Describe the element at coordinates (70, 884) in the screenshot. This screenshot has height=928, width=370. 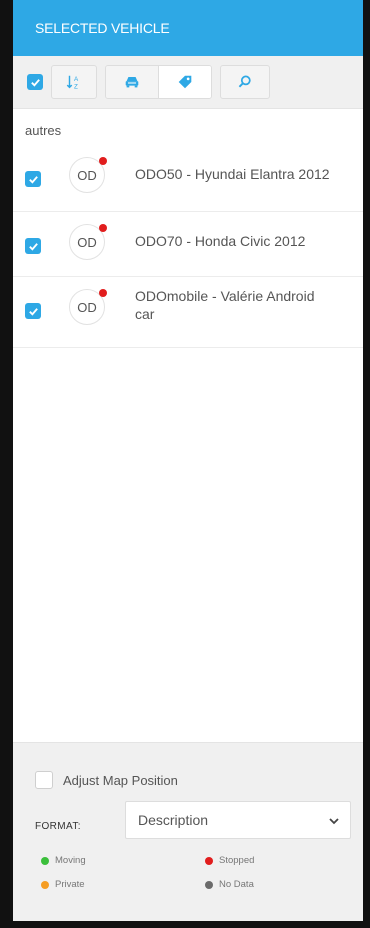
I see `legend-label: Private` at that location.